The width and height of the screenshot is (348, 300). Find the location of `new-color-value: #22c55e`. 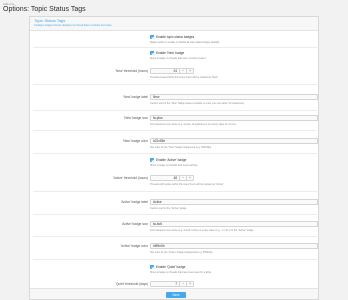

new-color-value: #22c55e is located at coordinates (159, 141).